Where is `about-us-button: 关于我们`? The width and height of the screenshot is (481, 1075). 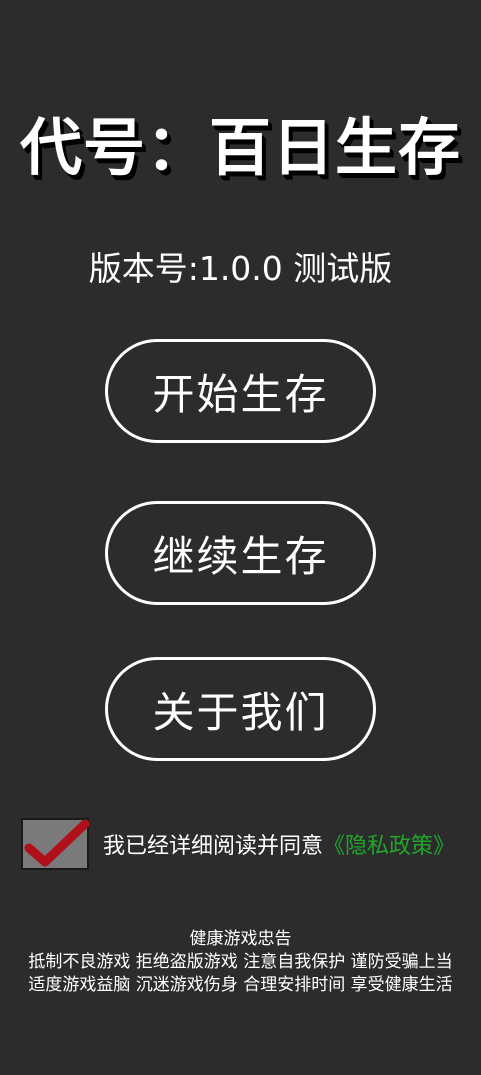
about-us-button: 关于我们 is located at coordinates (240, 709).